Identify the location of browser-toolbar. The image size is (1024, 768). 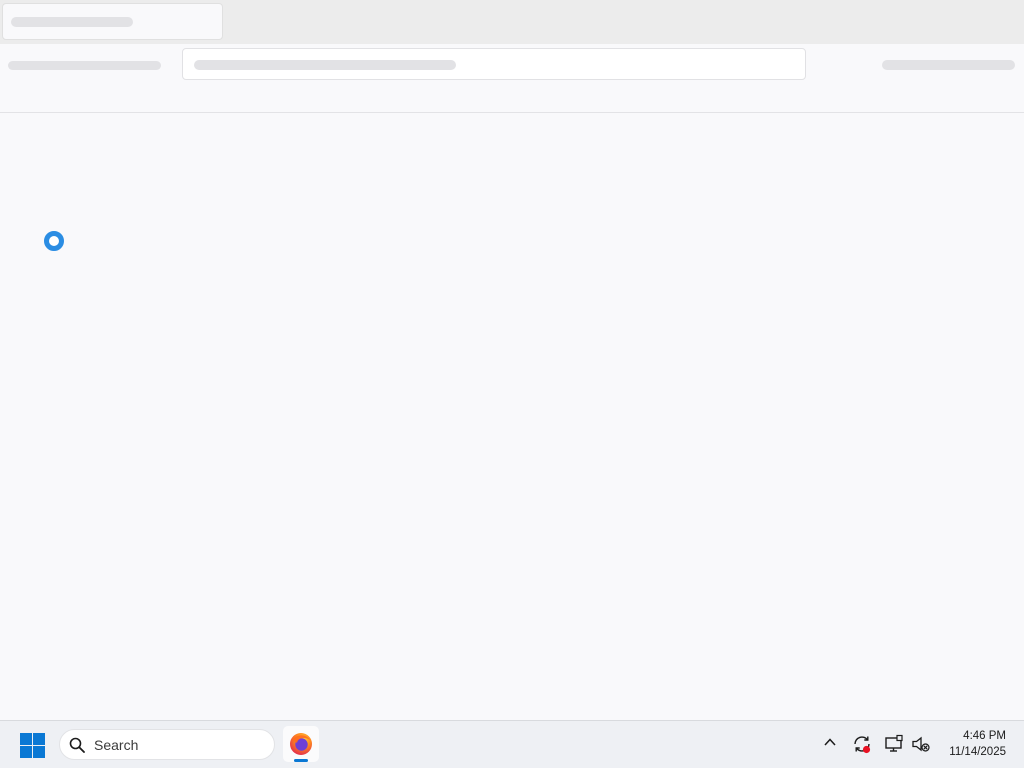
(512, 78).